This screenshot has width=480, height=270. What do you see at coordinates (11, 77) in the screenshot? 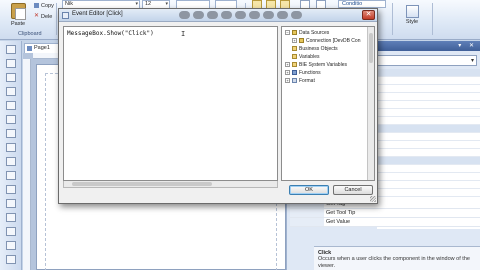
I see `image-tool-icon` at bounding box center [11, 77].